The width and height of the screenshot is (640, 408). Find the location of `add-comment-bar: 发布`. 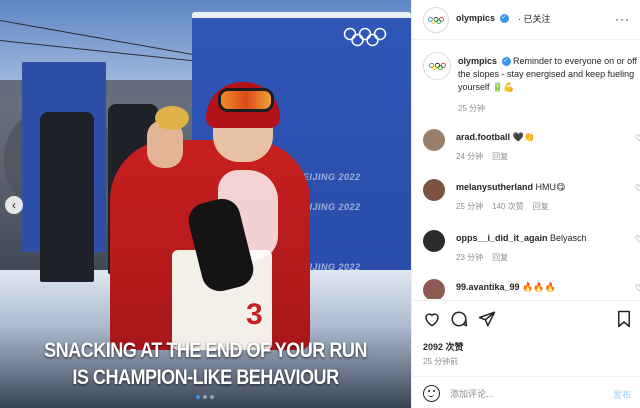

add-comment-bar: 发布 is located at coordinates (526, 392).